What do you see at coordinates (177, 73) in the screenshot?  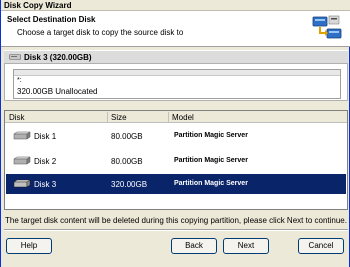 I see `partition-usage-strip` at bounding box center [177, 73].